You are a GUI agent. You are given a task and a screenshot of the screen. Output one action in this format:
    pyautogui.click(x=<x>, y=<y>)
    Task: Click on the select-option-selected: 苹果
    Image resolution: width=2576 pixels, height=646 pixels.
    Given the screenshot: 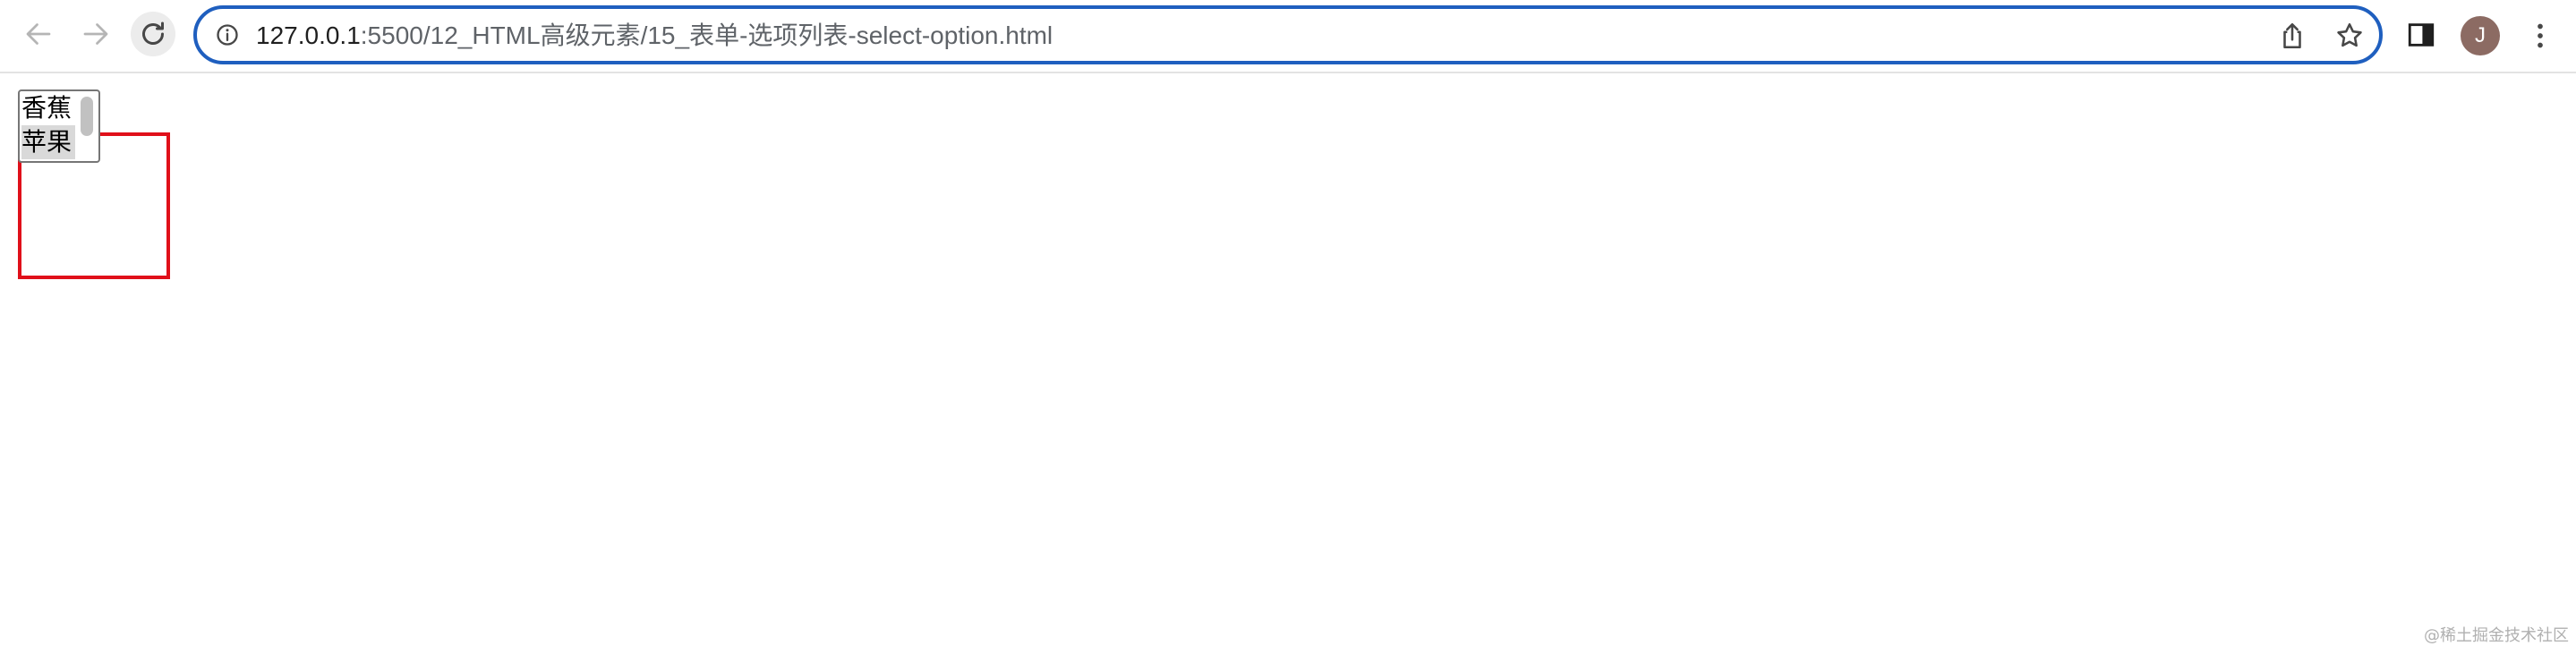 What is the action you would take?
    pyautogui.click(x=48, y=142)
    